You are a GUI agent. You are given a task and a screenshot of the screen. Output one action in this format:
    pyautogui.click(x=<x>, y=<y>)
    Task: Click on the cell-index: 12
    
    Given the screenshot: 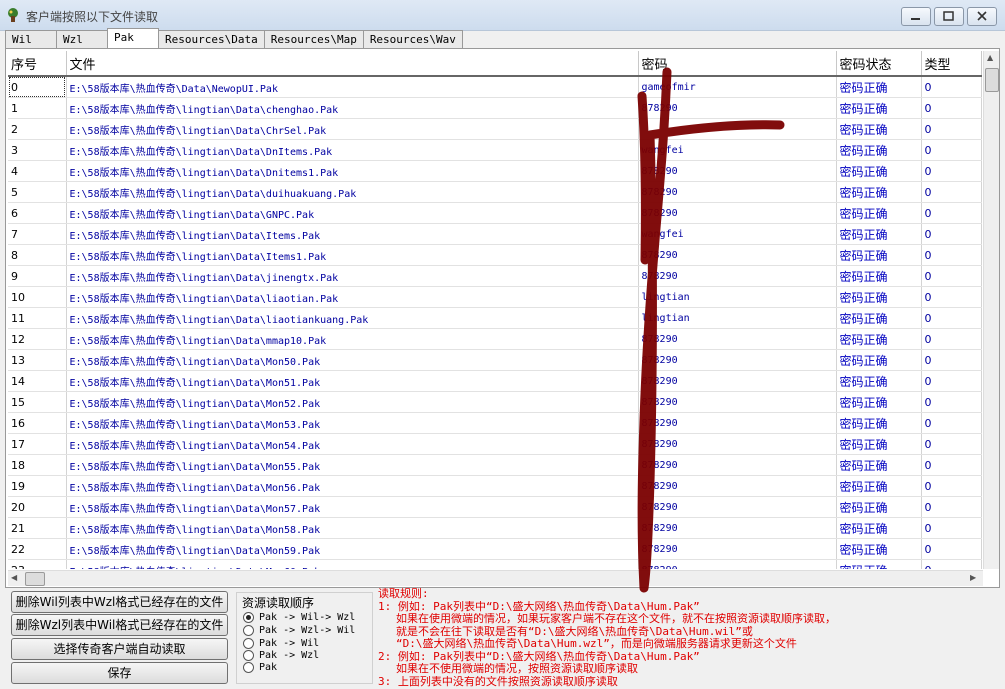 What is the action you would take?
    pyautogui.click(x=37, y=339)
    